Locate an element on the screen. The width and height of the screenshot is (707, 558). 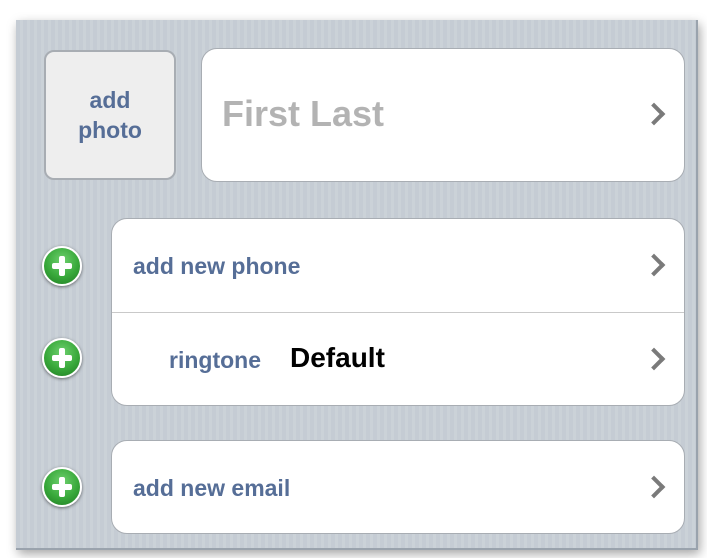
add-new-email-row: add new email is located at coordinates (398, 487).